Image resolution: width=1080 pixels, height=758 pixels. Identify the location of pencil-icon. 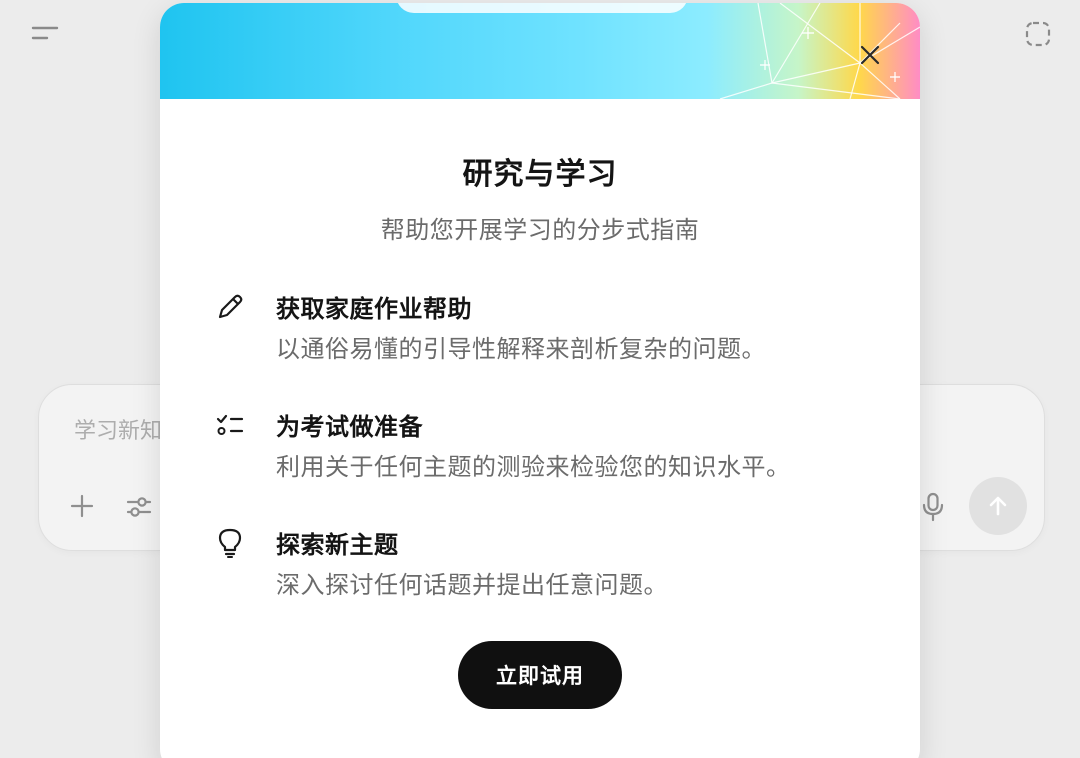
(230, 307).